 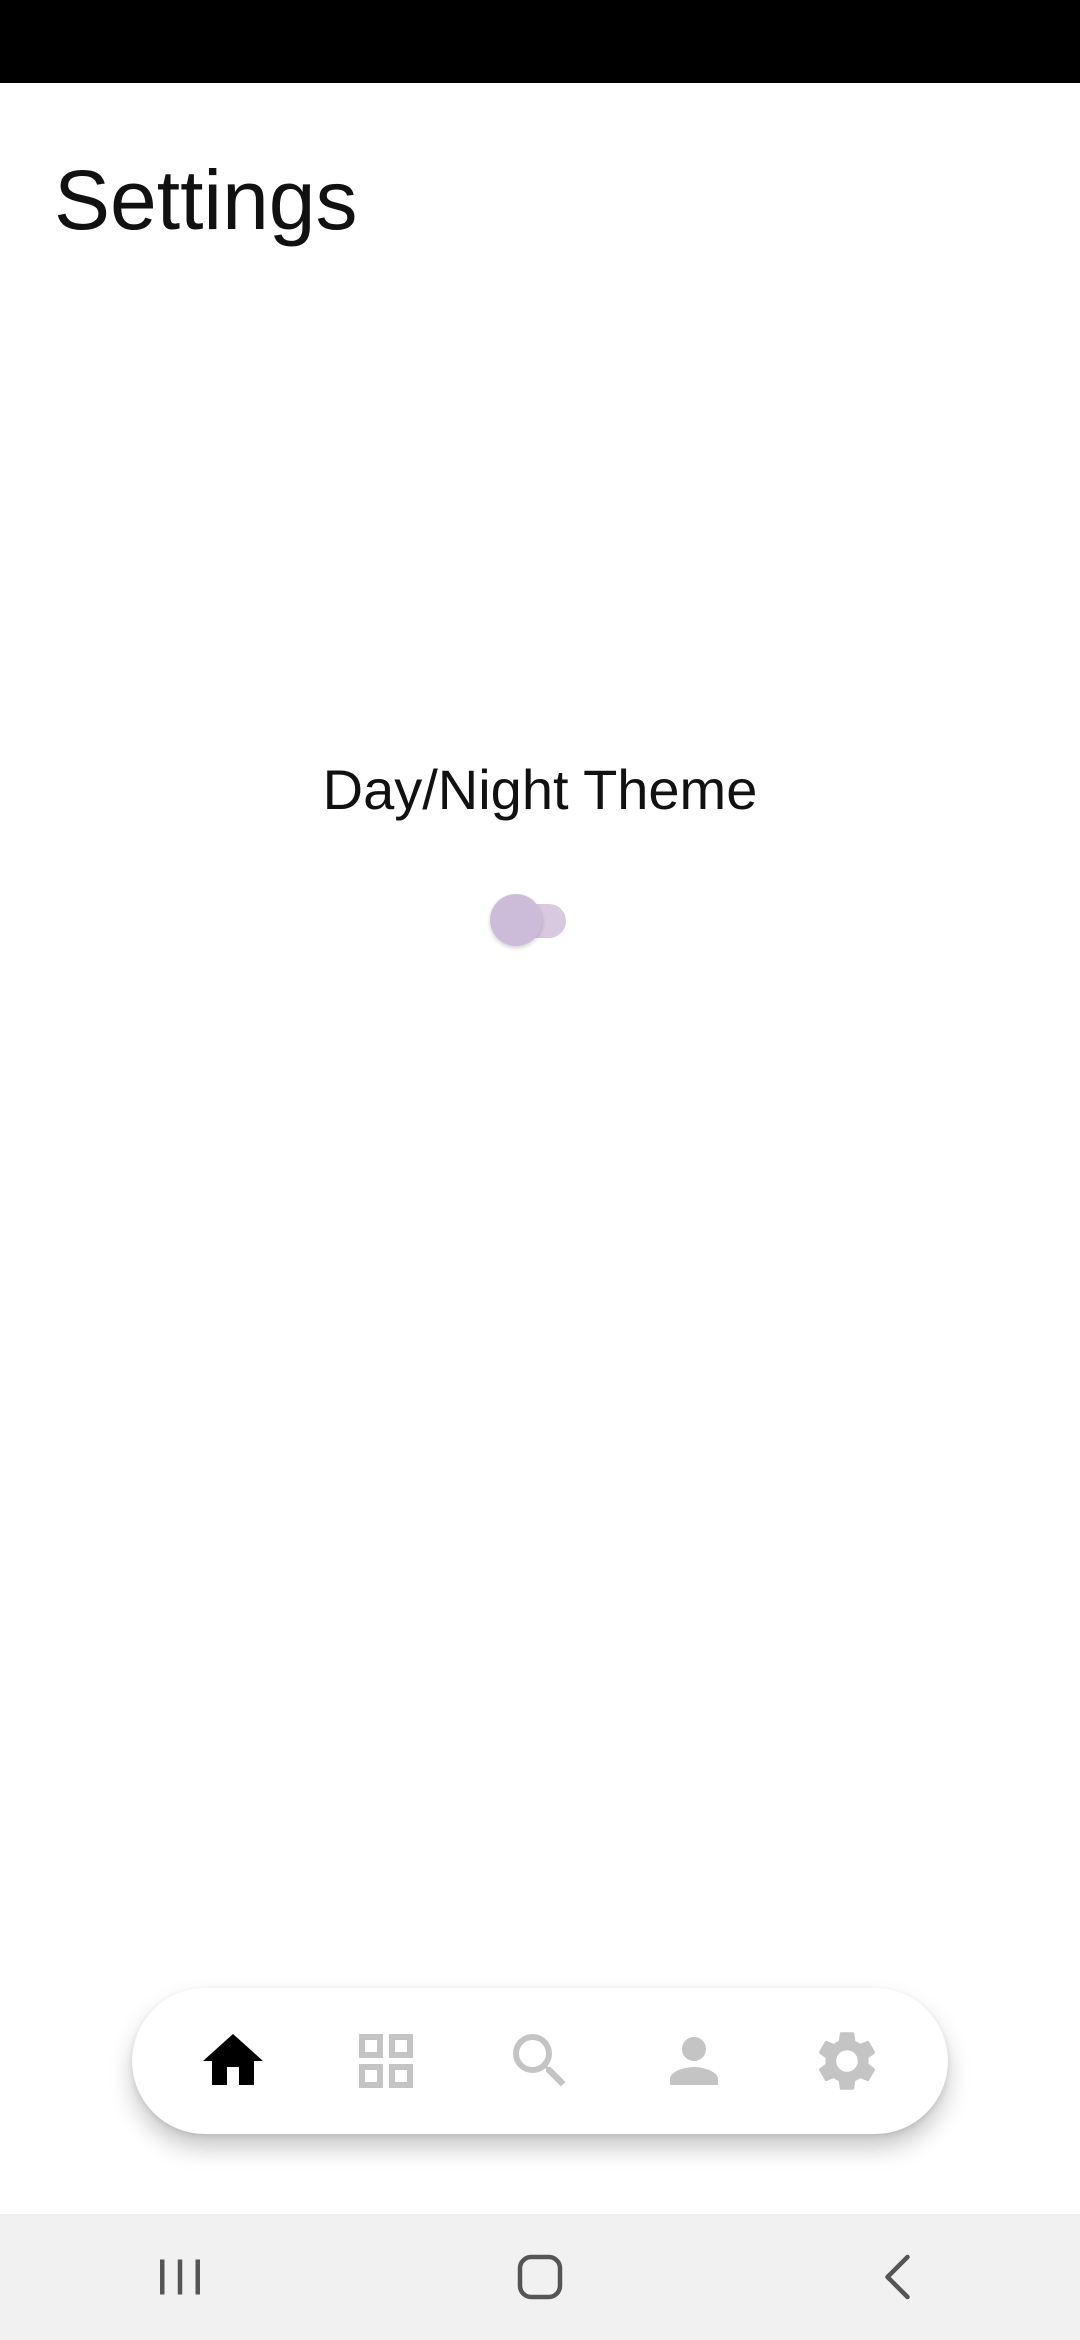 I want to click on search-icon, so click(x=539, y=2060).